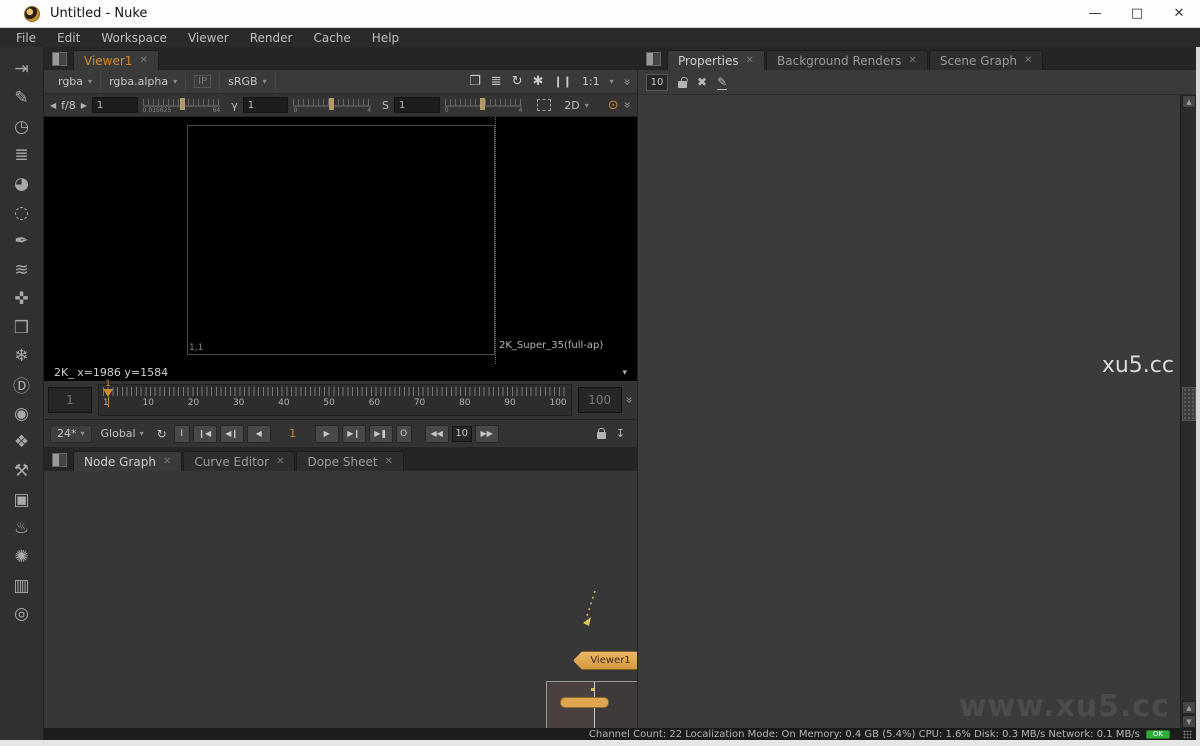 The width and height of the screenshot is (1200, 746). Describe the element at coordinates (293, 433) in the screenshot. I see `current-frame-field: 1` at that location.